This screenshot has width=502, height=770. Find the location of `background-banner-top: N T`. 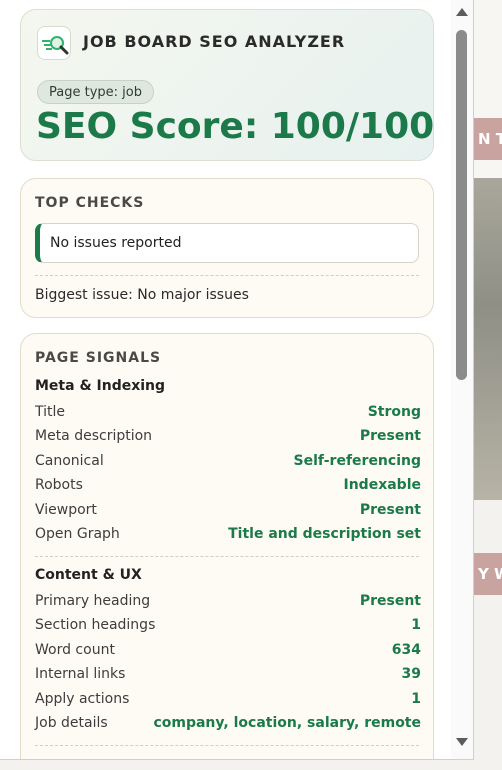

background-banner-top: N T is located at coordinates (488, 139).